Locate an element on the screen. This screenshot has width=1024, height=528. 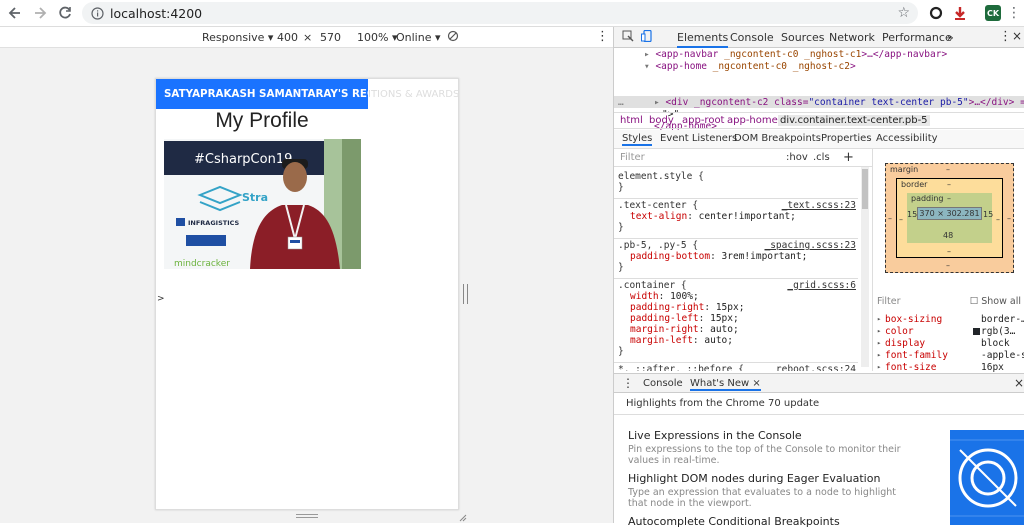
box-model-padding: padding – 15 15 48 370 × 302.281 is located at coordinates (950, 218).